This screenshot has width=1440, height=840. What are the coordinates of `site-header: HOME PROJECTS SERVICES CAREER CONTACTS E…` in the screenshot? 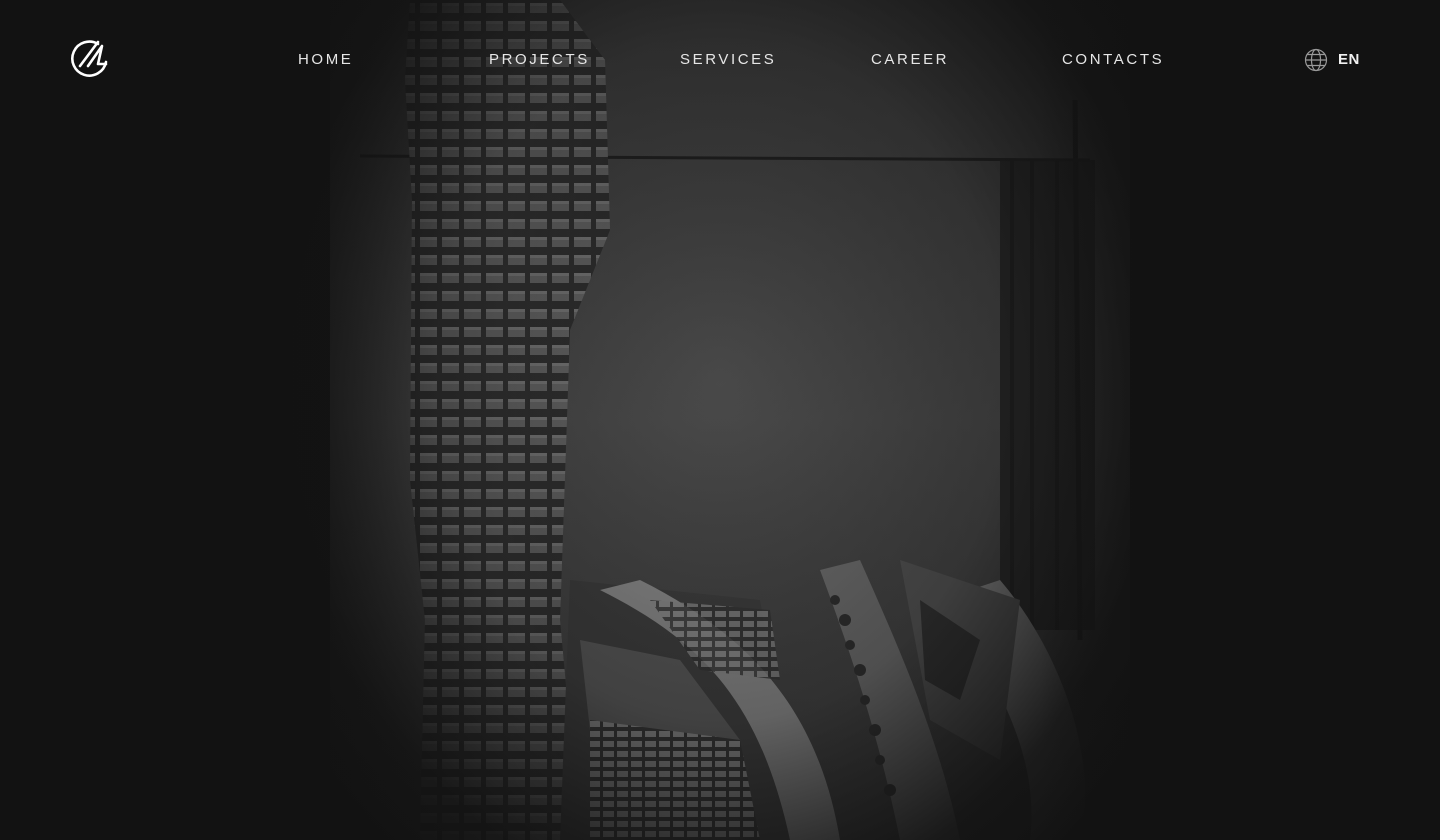 It's located at (720, 60).